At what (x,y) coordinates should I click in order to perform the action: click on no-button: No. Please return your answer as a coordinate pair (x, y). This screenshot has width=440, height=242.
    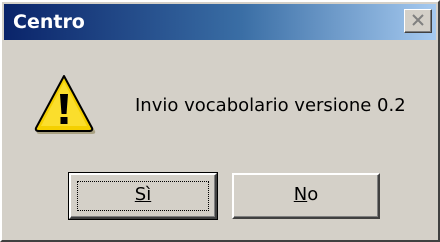
    Looking at the image, I should click on (306, 196).